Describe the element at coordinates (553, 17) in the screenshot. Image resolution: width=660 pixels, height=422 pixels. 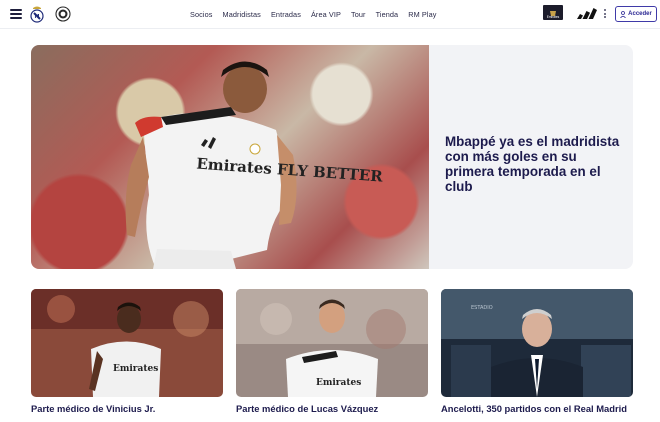
I see `sponsor-label: Emirates` at that location.